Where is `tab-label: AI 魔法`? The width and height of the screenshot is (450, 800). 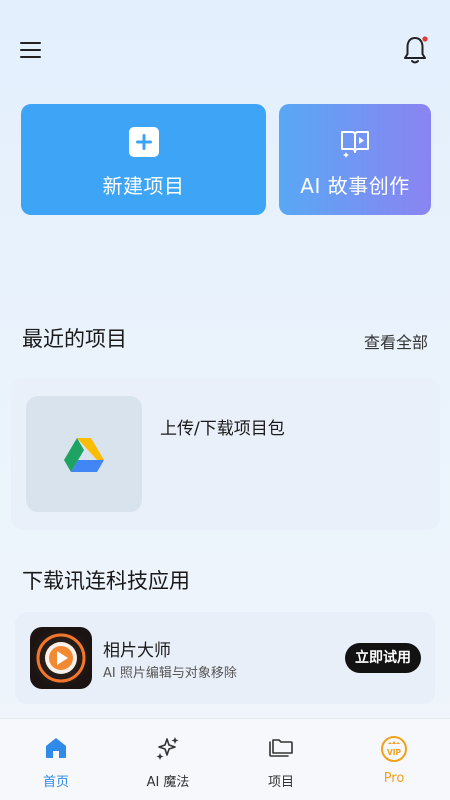
tab-label: AI 魔法 is located at coordinates (168, 782).